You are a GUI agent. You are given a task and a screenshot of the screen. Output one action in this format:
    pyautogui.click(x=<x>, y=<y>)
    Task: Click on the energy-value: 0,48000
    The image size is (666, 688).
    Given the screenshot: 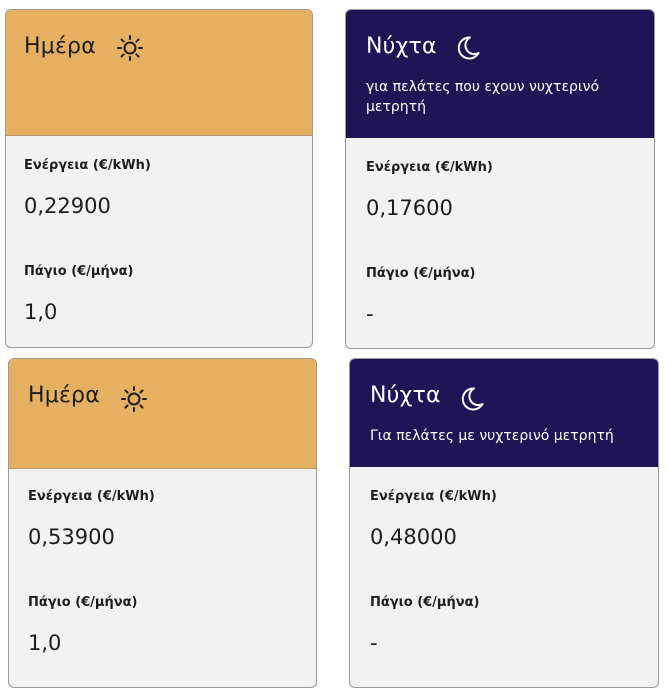 What is the action you would take?
    pyautogui.click(x=413, y=537)
    